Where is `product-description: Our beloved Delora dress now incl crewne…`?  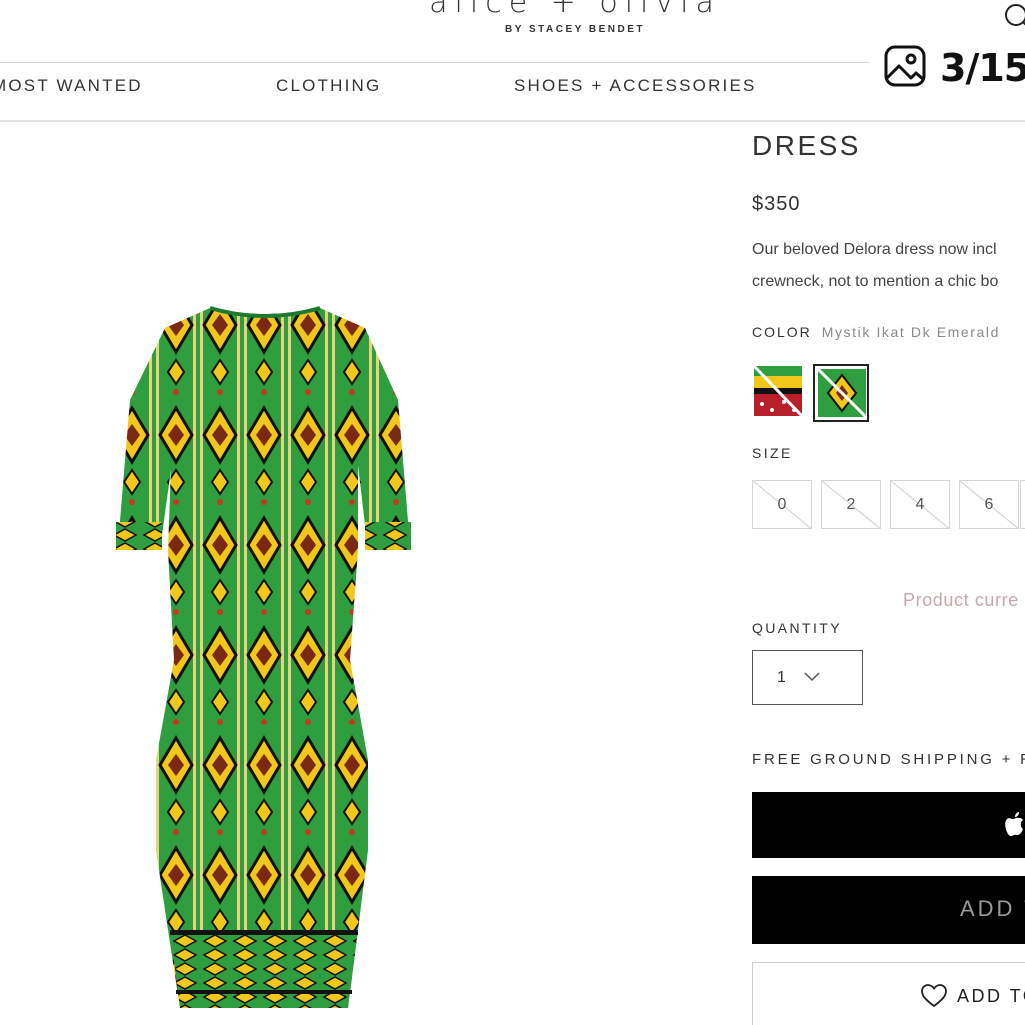
product-description: Our beloved Delora dress now incl crewne… is located at coordinates (888, 266).